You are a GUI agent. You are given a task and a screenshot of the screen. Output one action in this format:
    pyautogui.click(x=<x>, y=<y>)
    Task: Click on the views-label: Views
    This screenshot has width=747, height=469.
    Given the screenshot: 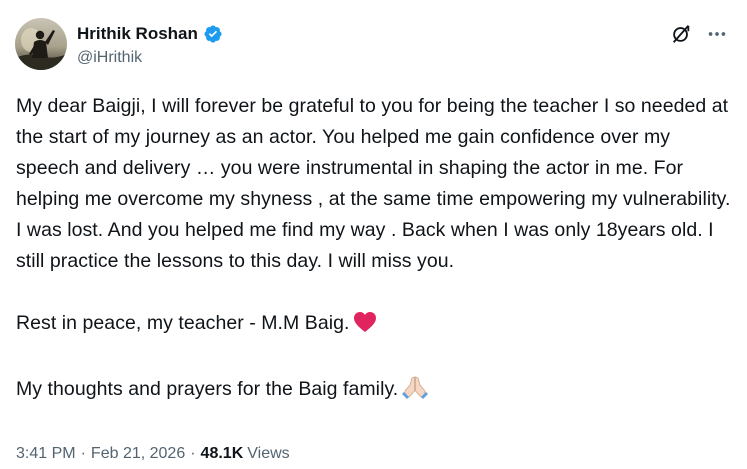 What is the action you would take?
    pyautogui.click(x=268, y=453)
    